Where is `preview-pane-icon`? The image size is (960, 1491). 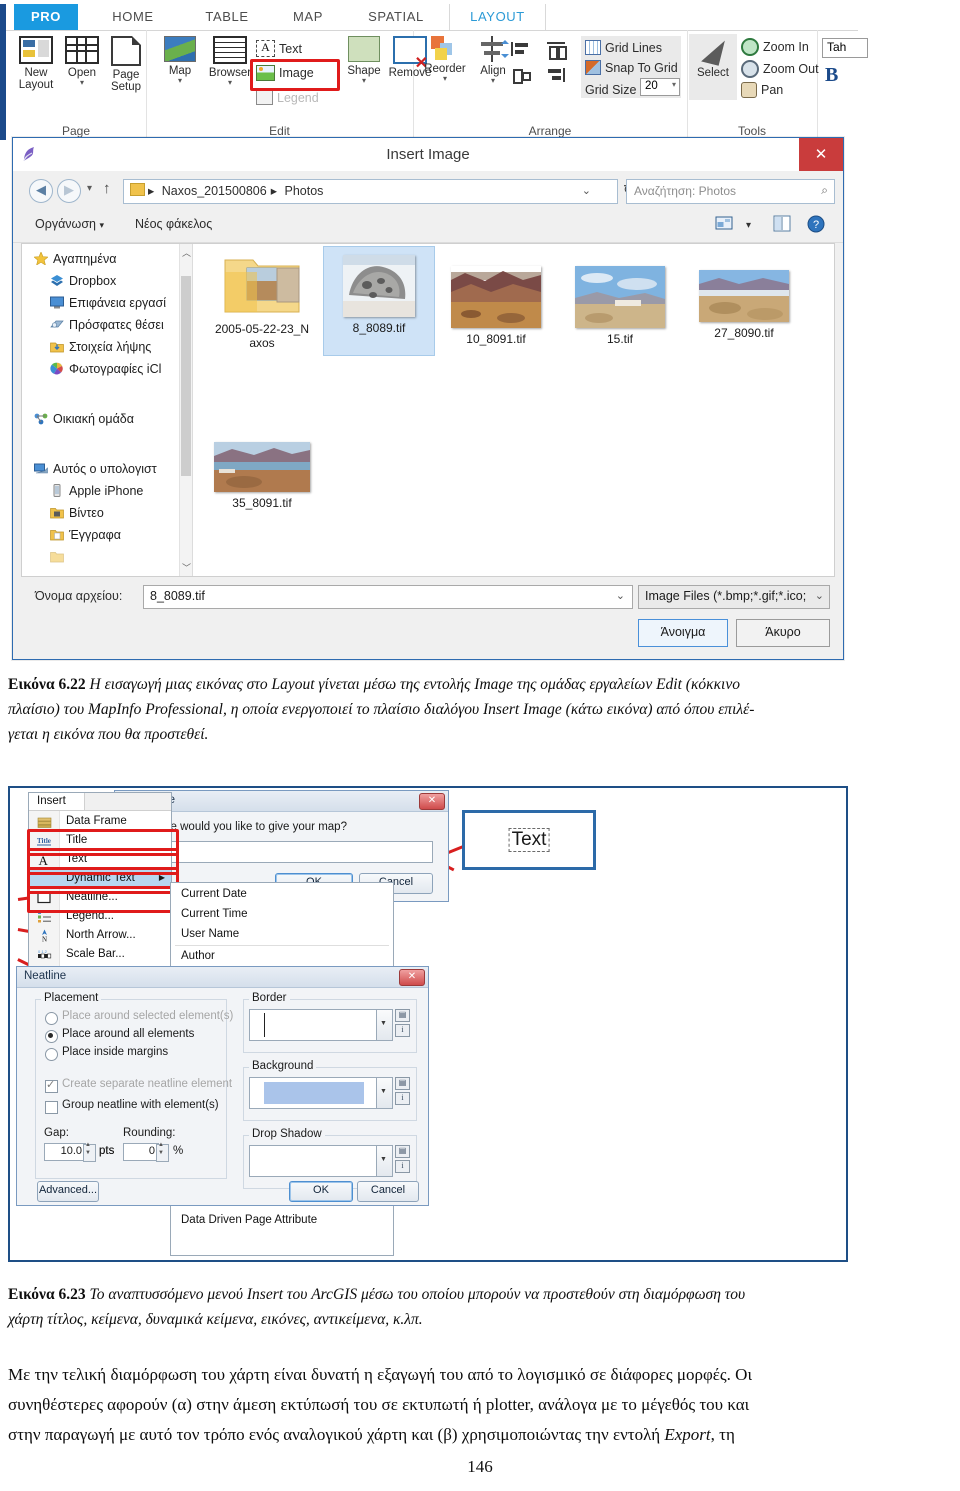
preview-pane-icon is located at coordinates (782, 226).